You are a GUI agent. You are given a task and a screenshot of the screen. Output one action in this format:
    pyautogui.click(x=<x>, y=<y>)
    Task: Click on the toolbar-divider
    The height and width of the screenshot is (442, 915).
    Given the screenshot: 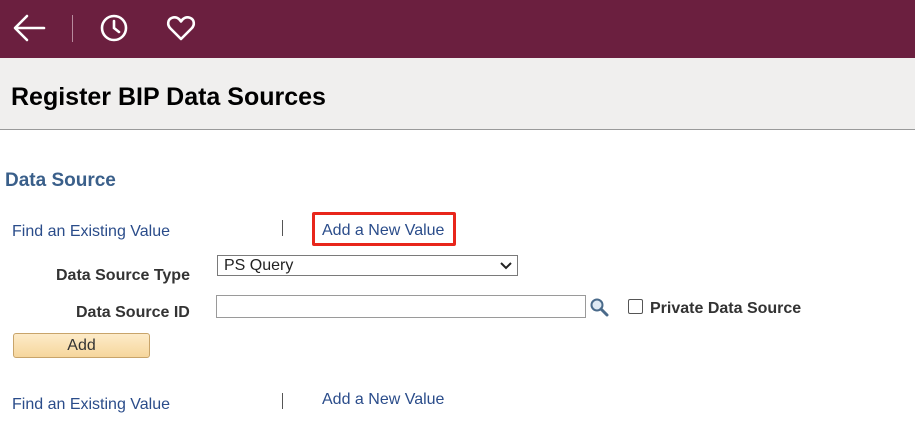 What is the action you would take?
    pyautogui.click(x=72, y=28)
    